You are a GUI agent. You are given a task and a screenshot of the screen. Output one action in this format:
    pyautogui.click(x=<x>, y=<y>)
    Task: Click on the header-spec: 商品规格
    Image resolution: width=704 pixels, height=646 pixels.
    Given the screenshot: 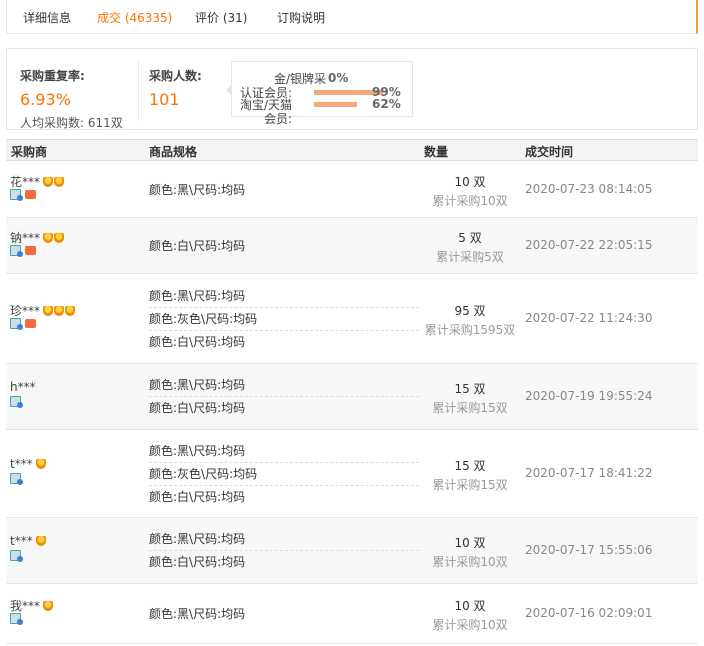 What is the action you would take?
    pyautogui.click(x=173, y=152)
    